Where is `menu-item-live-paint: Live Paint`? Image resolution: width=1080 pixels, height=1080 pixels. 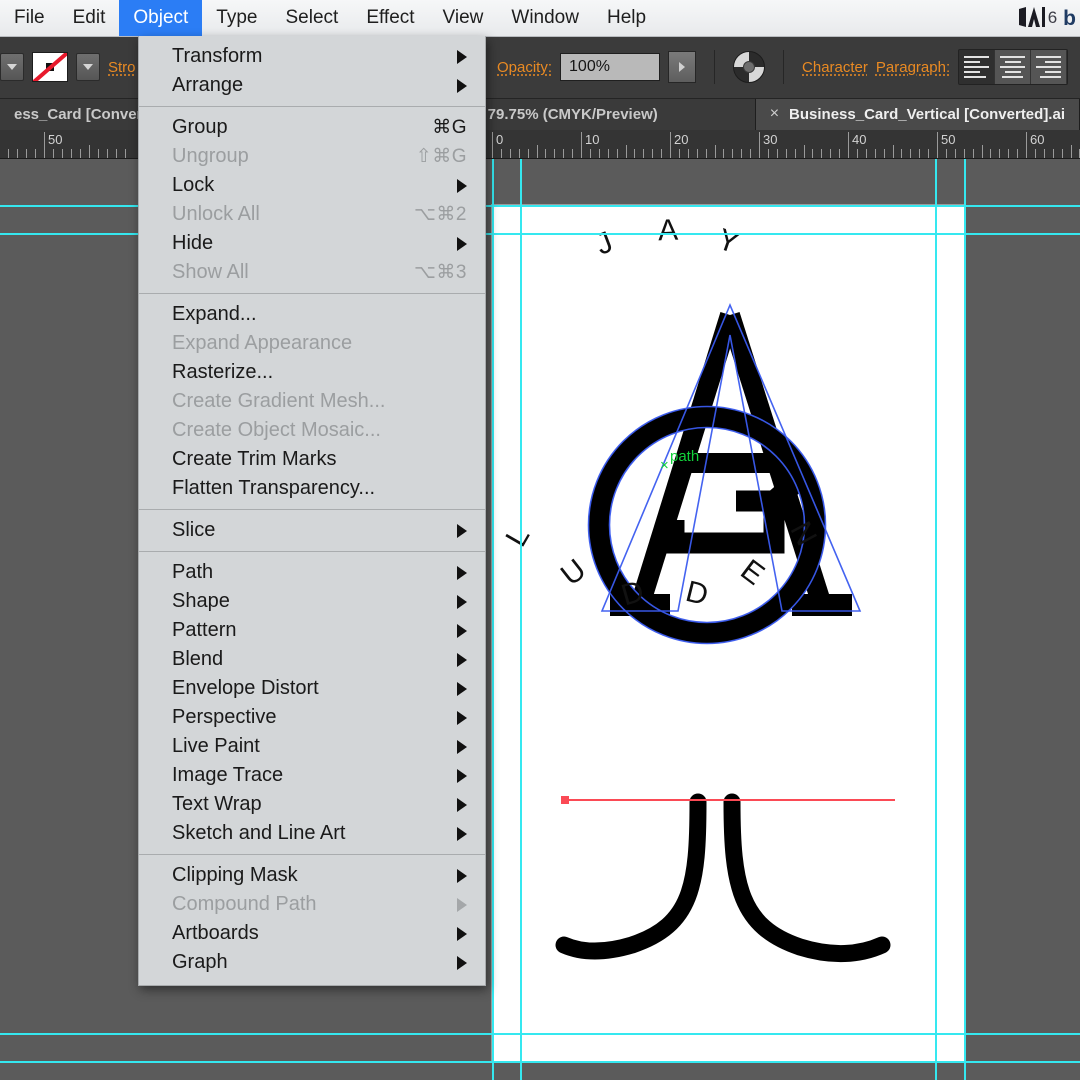 menu-item-live-paint: Live Paint is located at coordinates (312, 746).